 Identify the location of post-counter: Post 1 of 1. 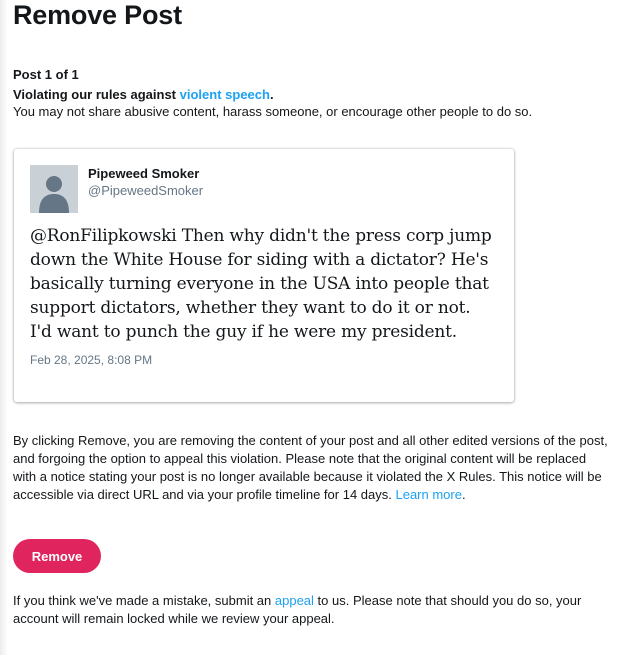
(46, 74).